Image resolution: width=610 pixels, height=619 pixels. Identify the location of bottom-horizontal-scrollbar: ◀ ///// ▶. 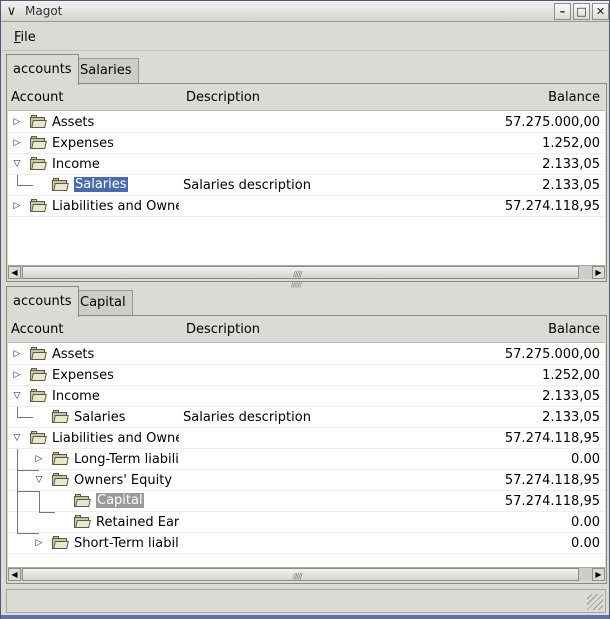
(306, 574).